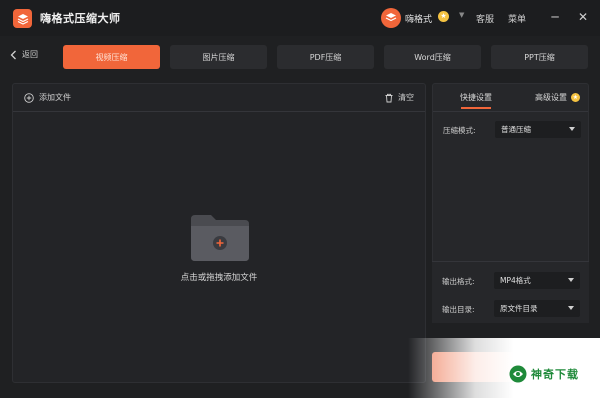  Describe the element at coordinates (555, 374) in the screenshot. I see `watermark-text: 神奇下载` at that location.